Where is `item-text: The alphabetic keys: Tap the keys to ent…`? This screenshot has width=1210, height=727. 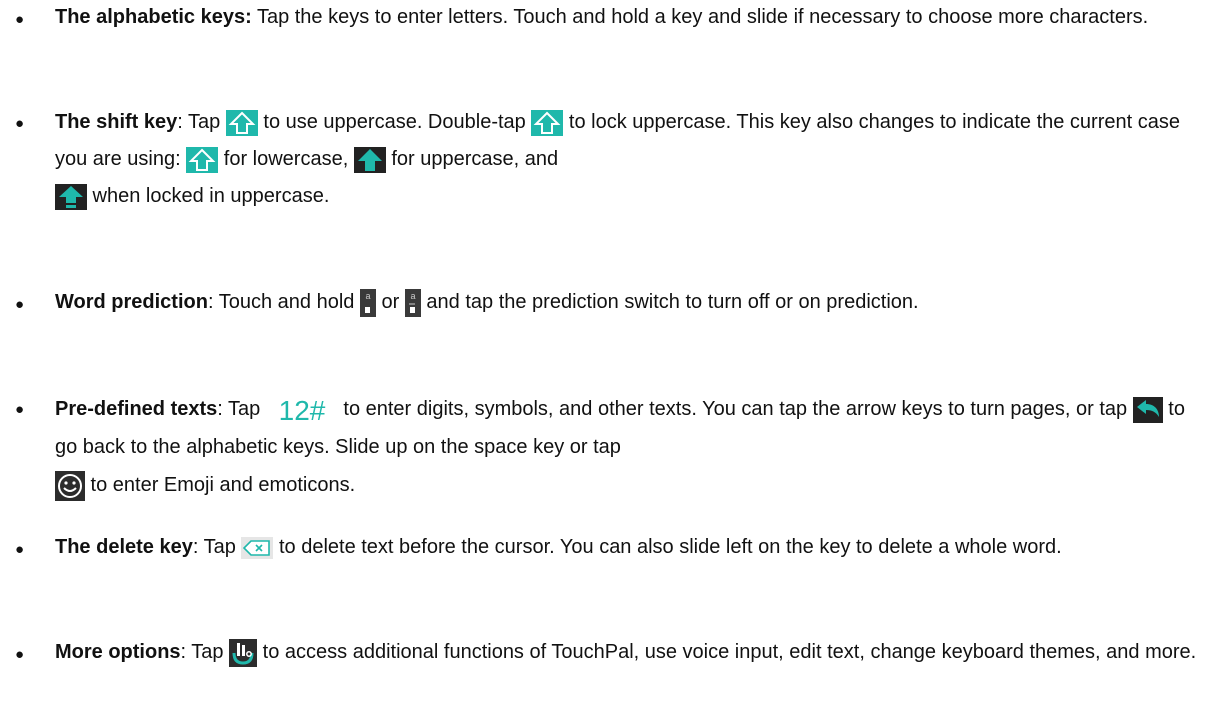
item-text: The alphabetic keys: Tap the keys to ent… is located at coordinates (627, 17).